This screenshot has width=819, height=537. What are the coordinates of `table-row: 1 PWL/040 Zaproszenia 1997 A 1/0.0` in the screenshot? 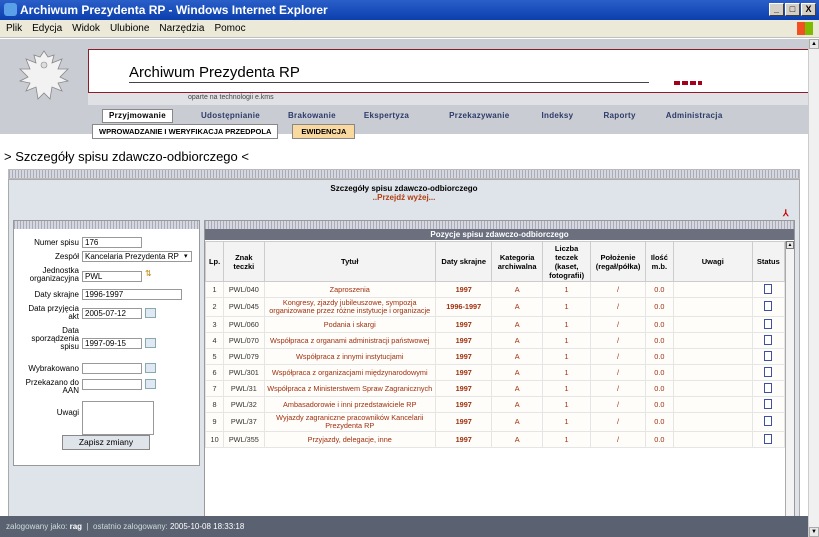 It's located at (495, 289).